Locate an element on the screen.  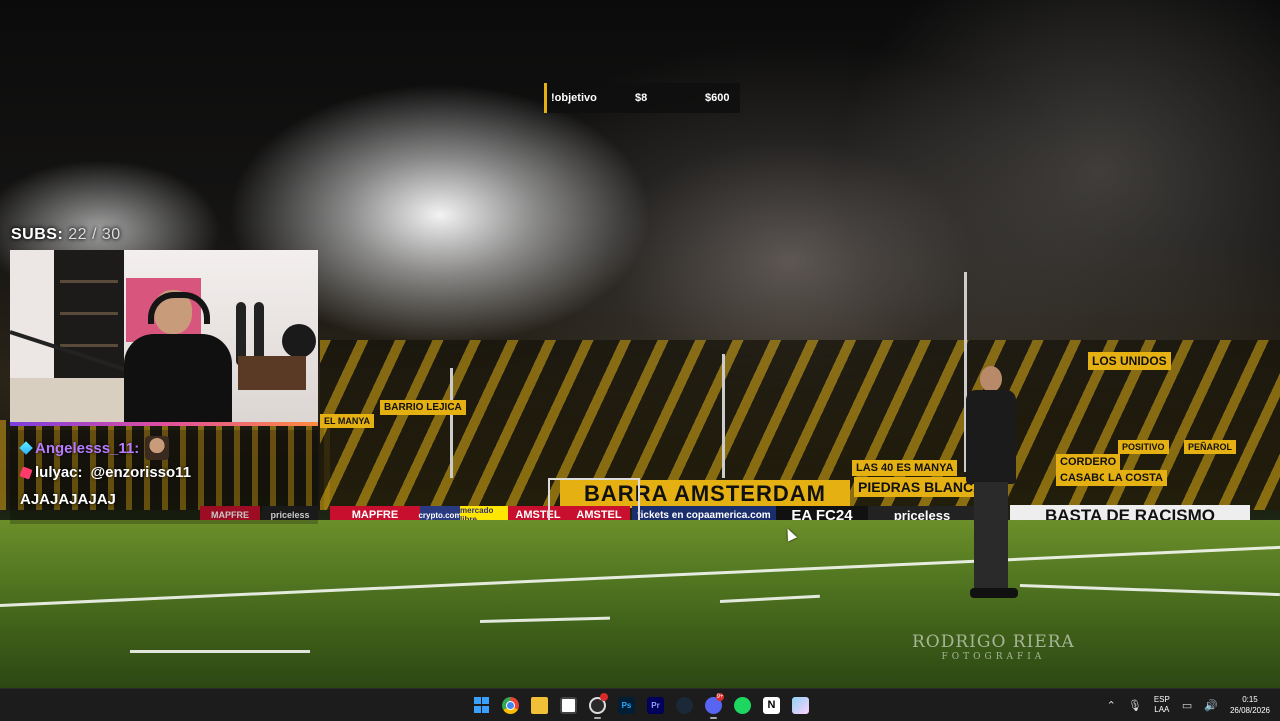
webcam-feed is located at coordinates (164, 338).